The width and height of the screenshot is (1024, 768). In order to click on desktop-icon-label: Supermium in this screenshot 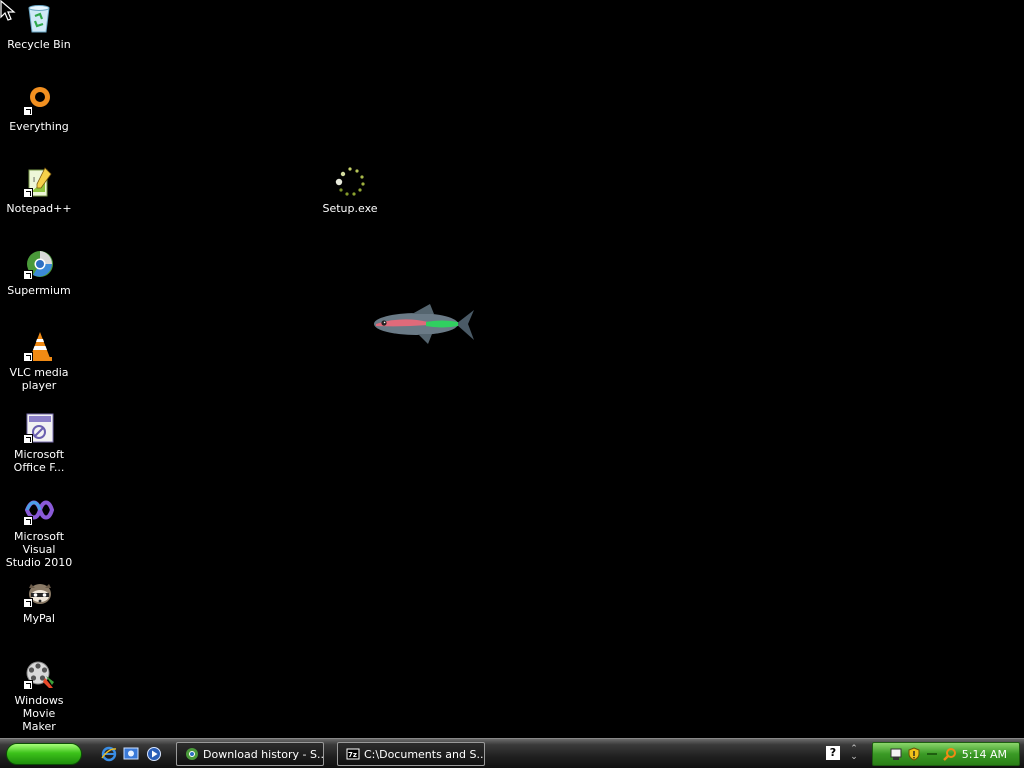, I will do `click(39, 290)`.